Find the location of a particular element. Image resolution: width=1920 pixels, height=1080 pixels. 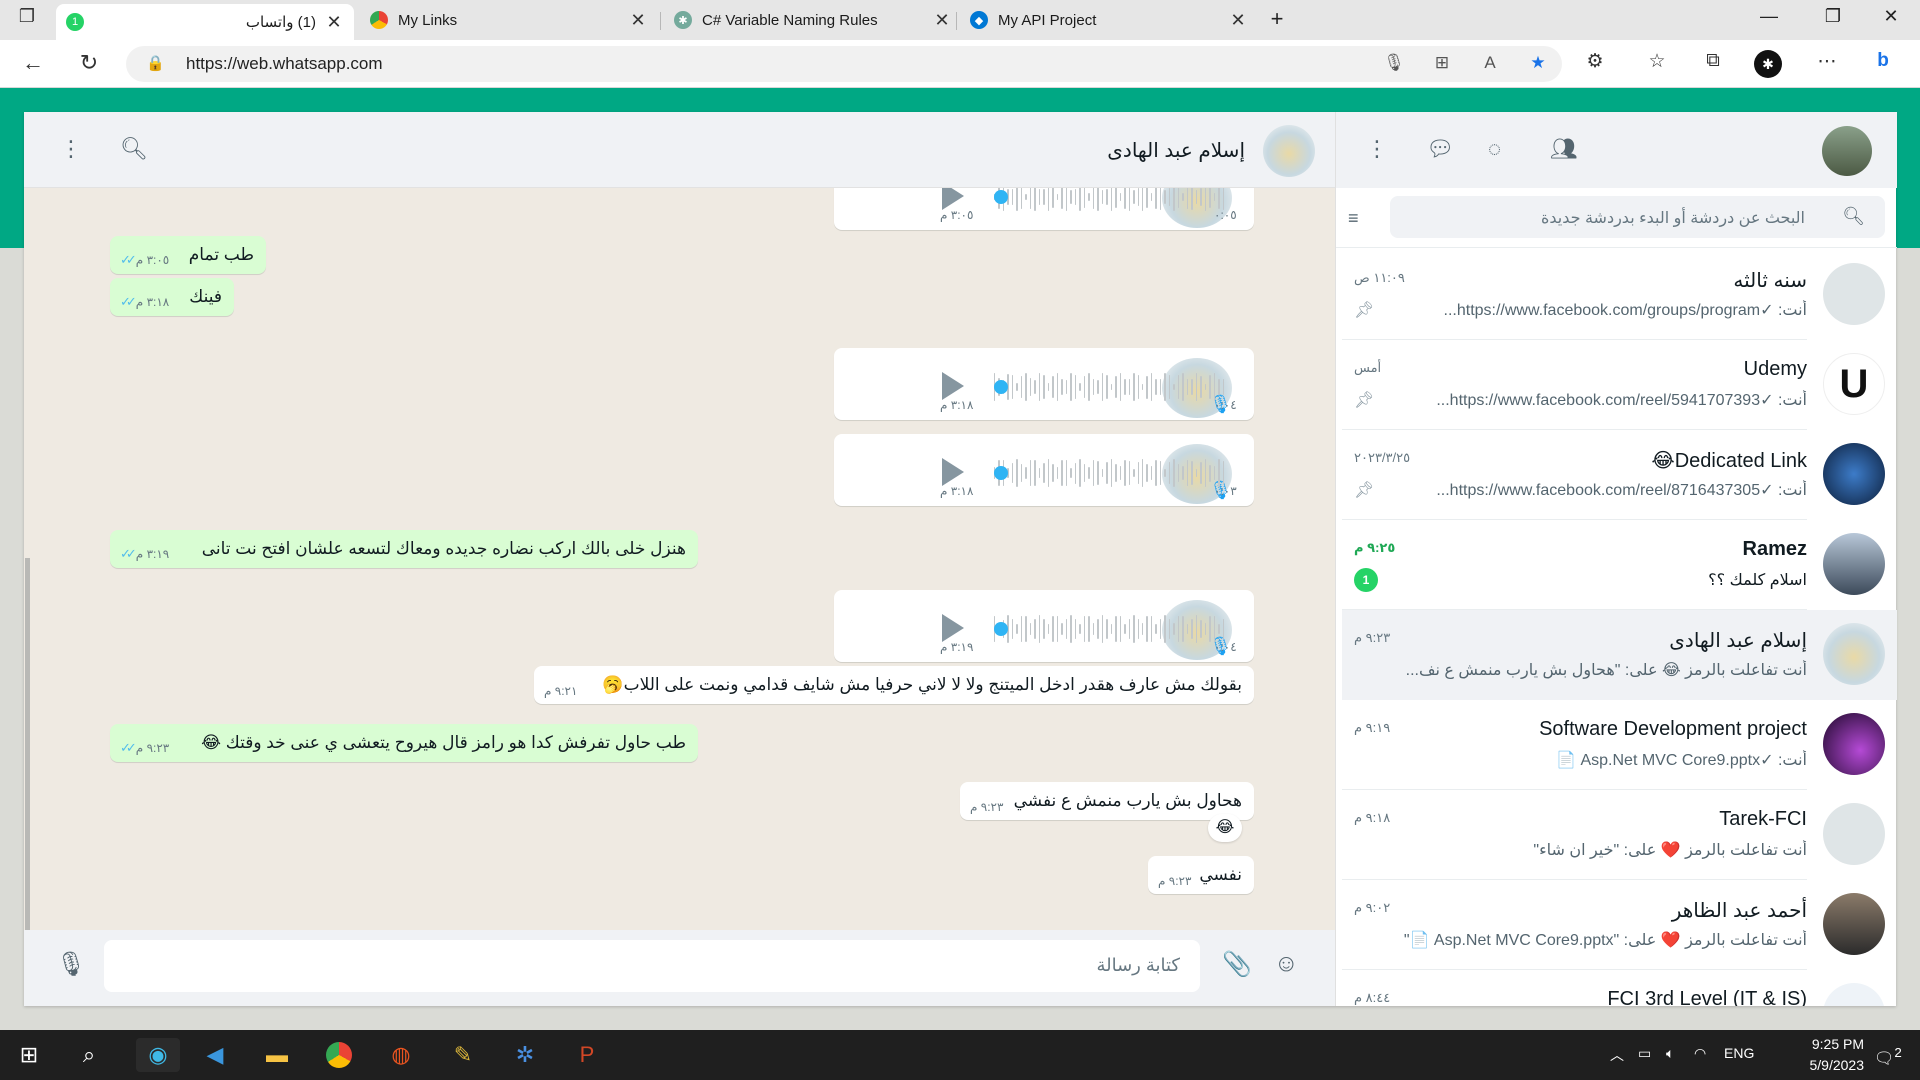

powerpoint-app-icon: P is located at coordinates (587, 1055).